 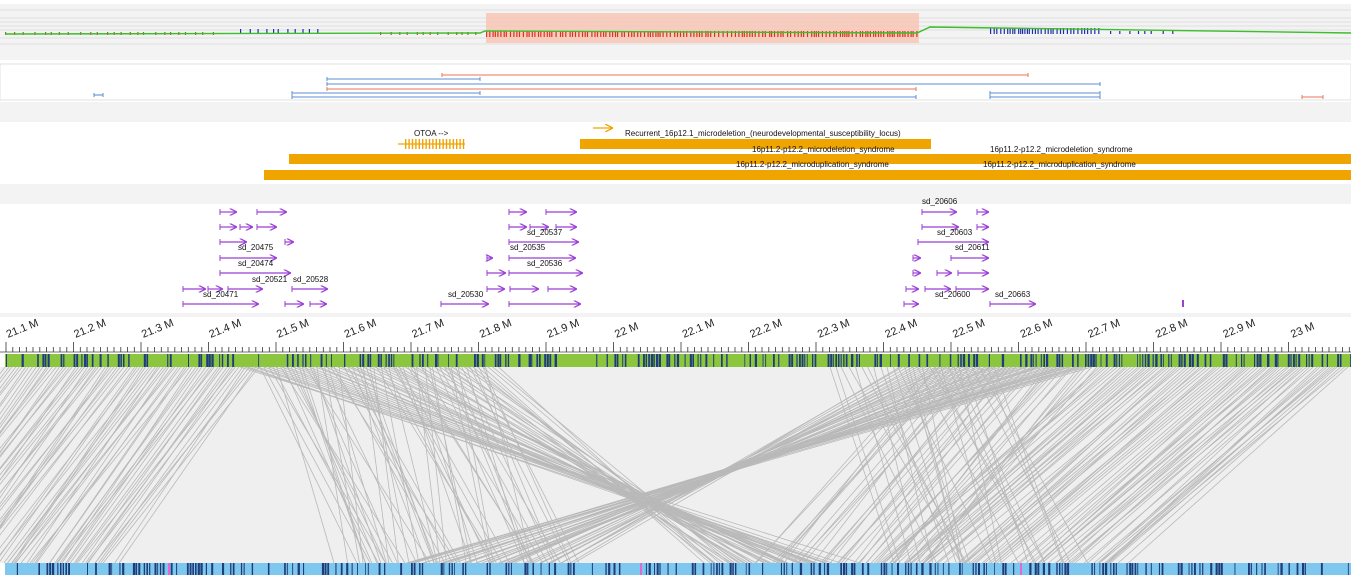 What do you see at coordinates (466, 294) in the screenshot?
I see `segdup-label: sd_20530` at bounding box center [466, 294].